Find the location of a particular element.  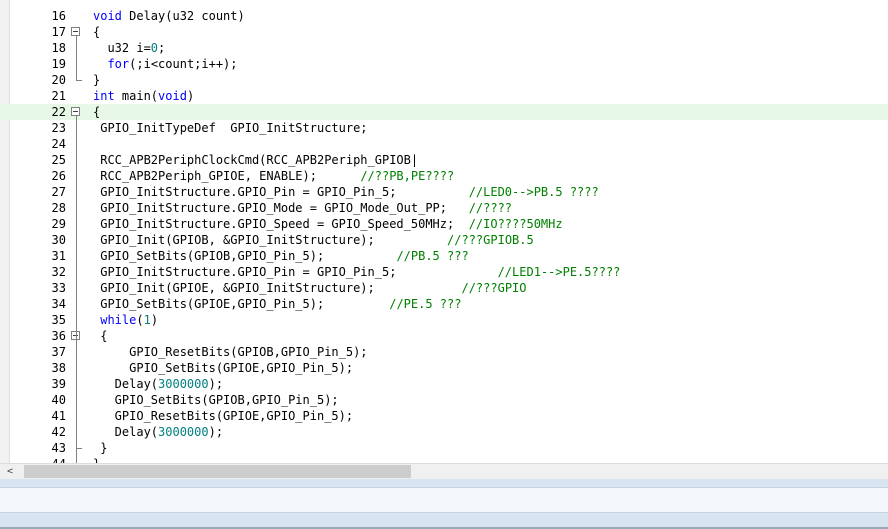

fold-guide-line is located at coordinates (76, 394).